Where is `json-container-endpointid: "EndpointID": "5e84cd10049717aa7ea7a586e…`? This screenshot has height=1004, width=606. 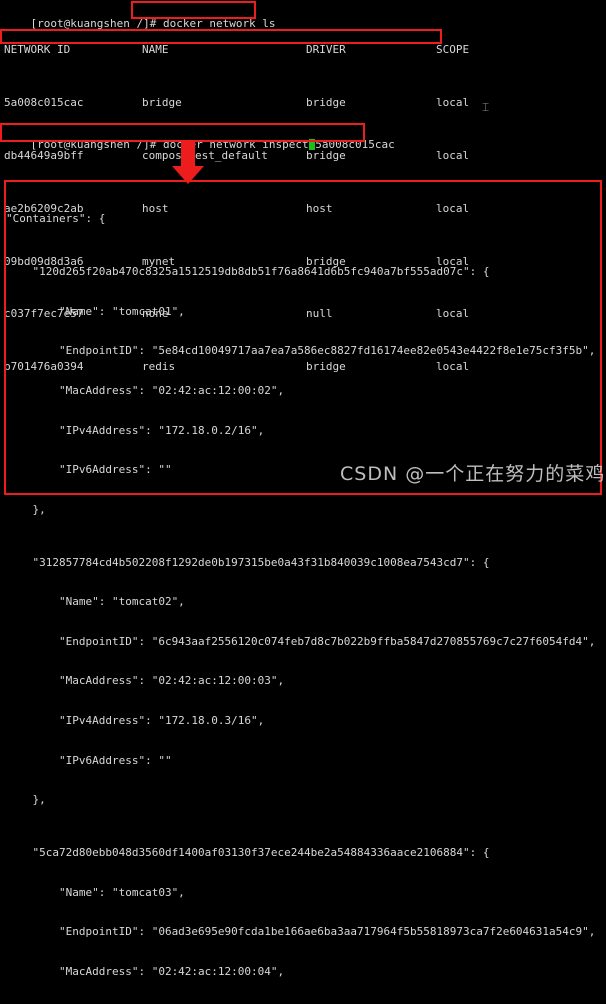
json-container-endpointid: "EndpointID": "5e84cd10049717aa7ea7a586e… is located at coordinates (301, 351).